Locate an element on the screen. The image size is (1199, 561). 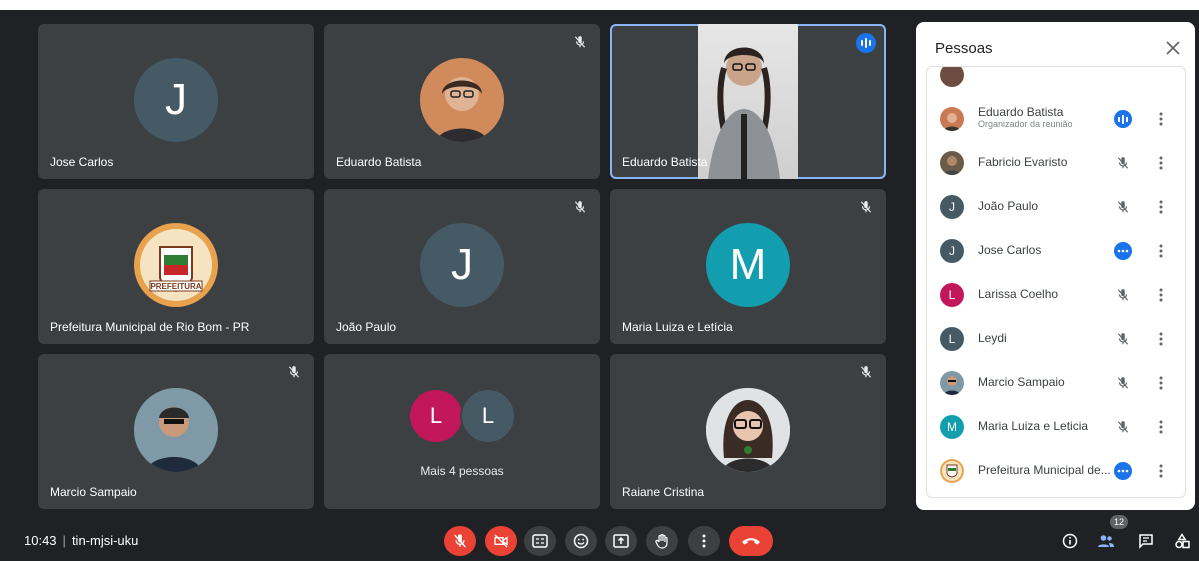
participant-name: Marcio Sampaio is located at coordinates (1021, 382).